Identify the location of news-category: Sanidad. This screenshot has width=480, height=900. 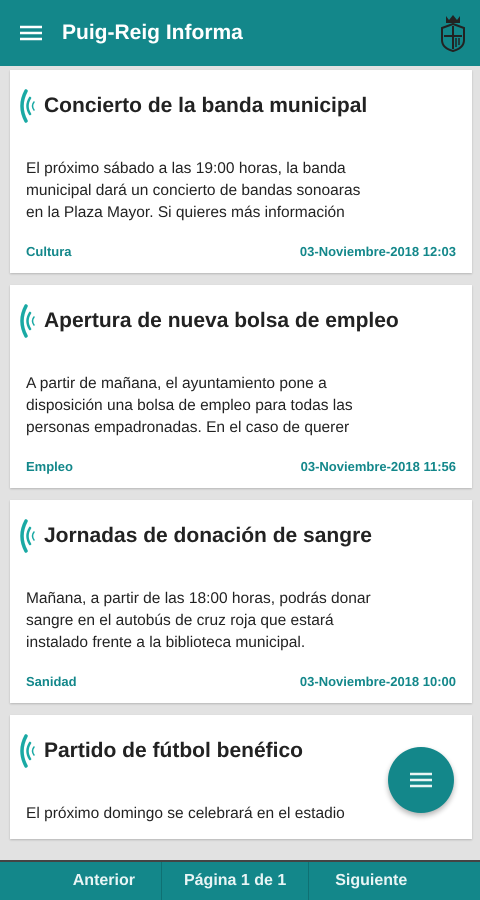
(51, 681).